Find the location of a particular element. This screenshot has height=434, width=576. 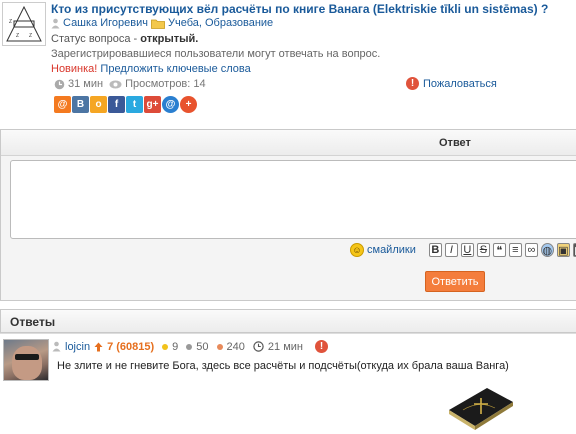

answers-divider is located at coordinates (288, 333).